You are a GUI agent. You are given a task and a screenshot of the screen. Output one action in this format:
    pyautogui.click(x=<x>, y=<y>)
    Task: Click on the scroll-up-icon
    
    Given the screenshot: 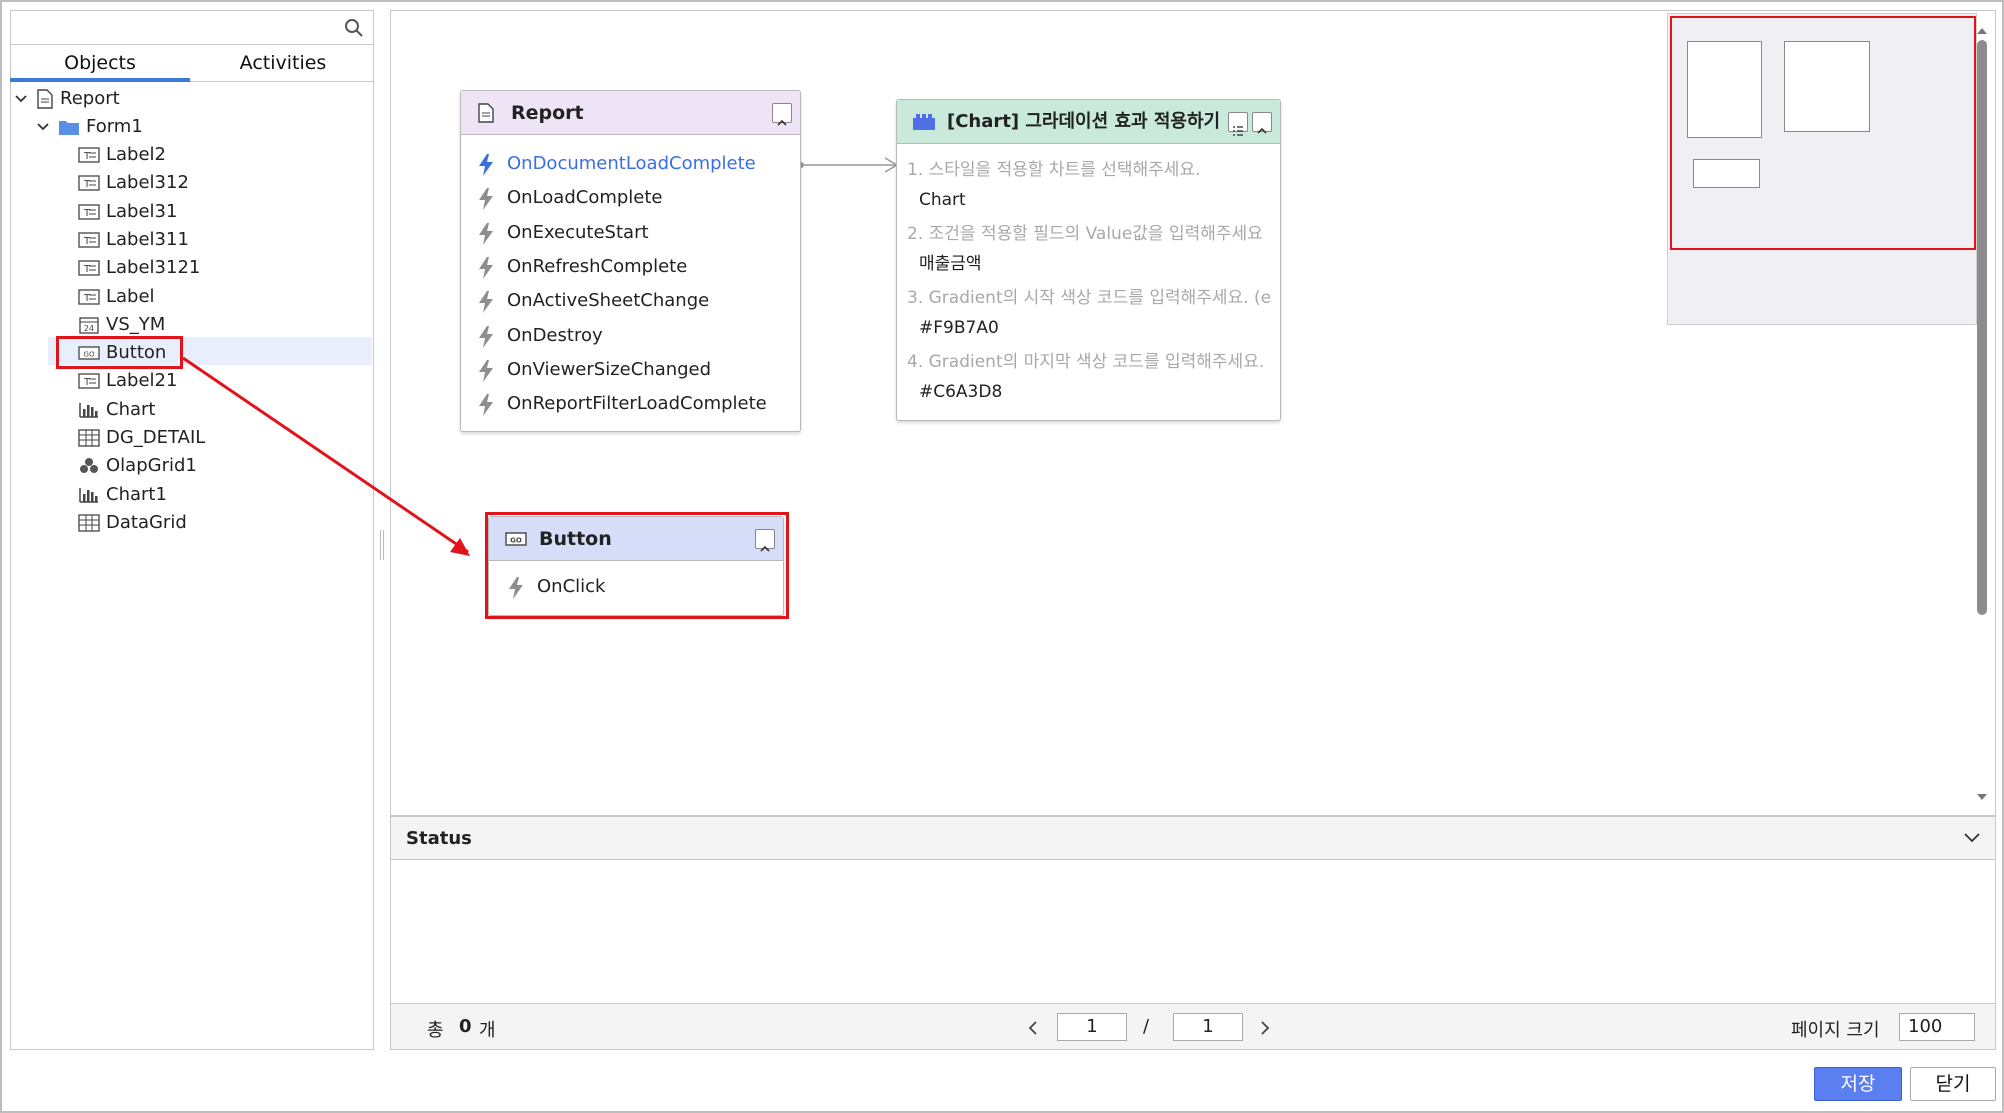 What is the action you would take?
    pyautogui.click(x=1982, y=31)
    